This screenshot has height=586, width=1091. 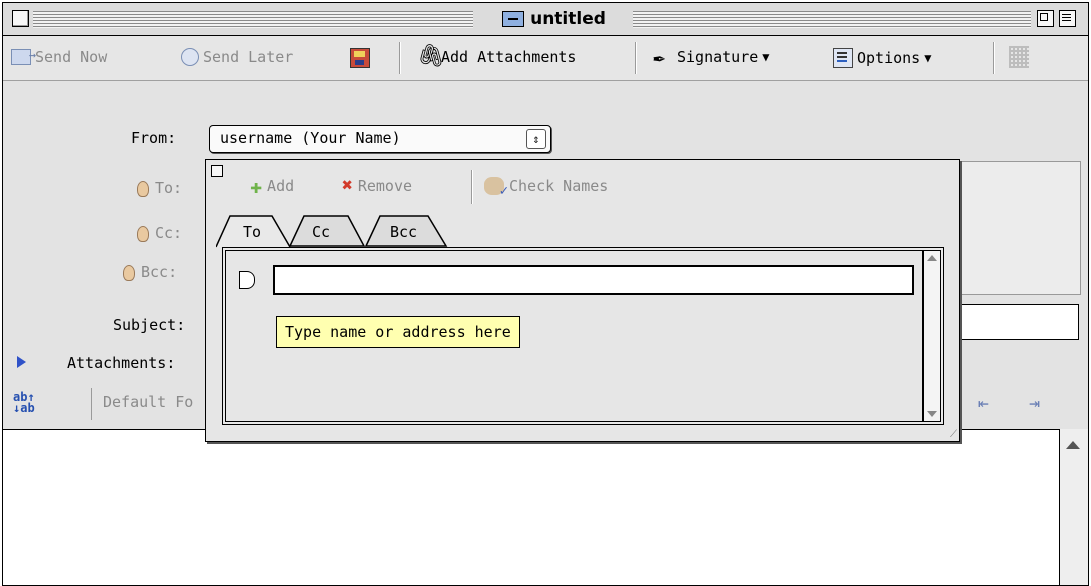 What do you see at coordinates (1067, 18) in the screenshot?
I see `collapse-box` at bounding box center [1067, 18].